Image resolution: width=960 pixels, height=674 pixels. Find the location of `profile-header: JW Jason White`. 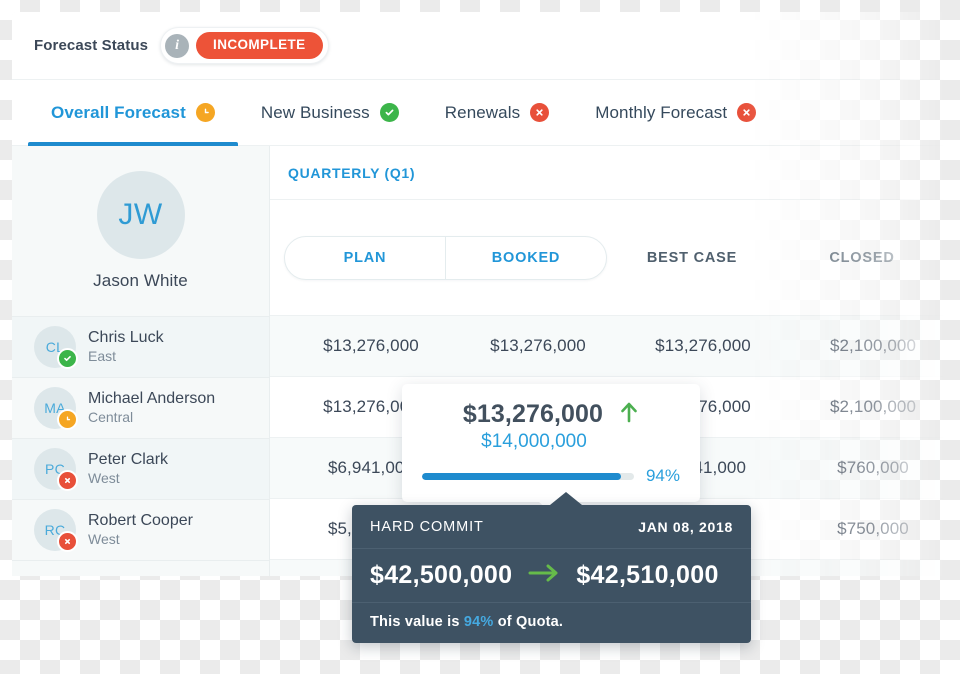

profile-header: JW Jason White is located at coordinates (140, 231).